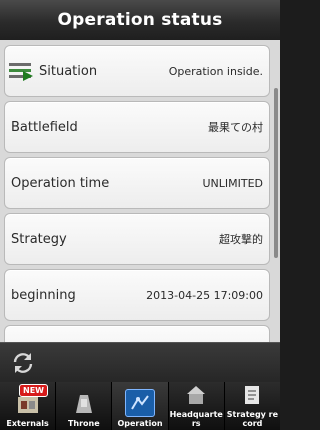 This screenshot has width=320, height=430. Describe the element at coordinates (241, 239) in the screenshot. I see `list-item-value: 超攻撃的` at that location.